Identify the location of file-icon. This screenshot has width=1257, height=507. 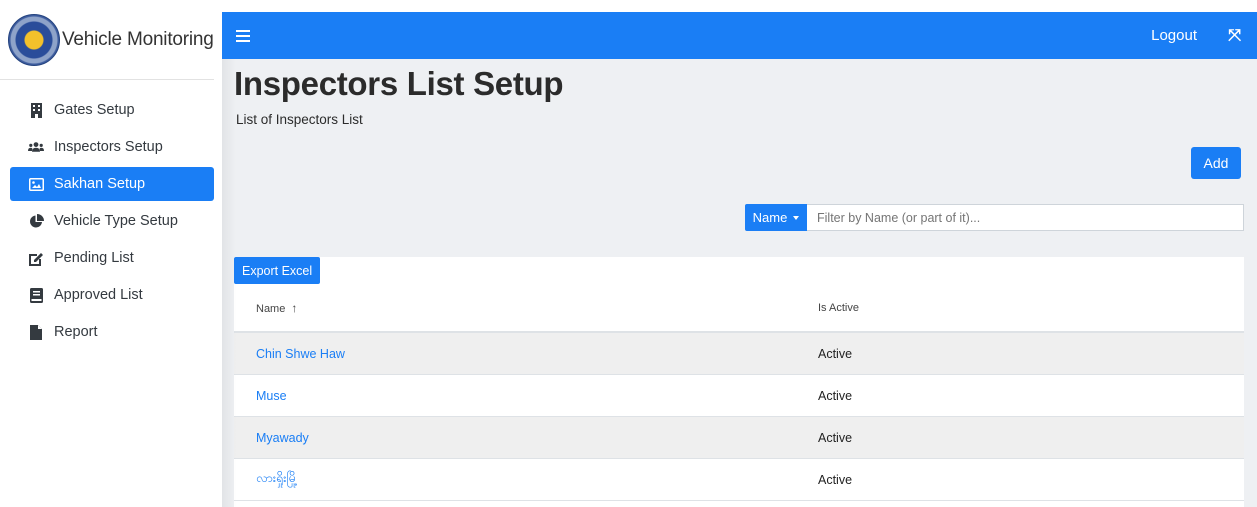
(36, 332).